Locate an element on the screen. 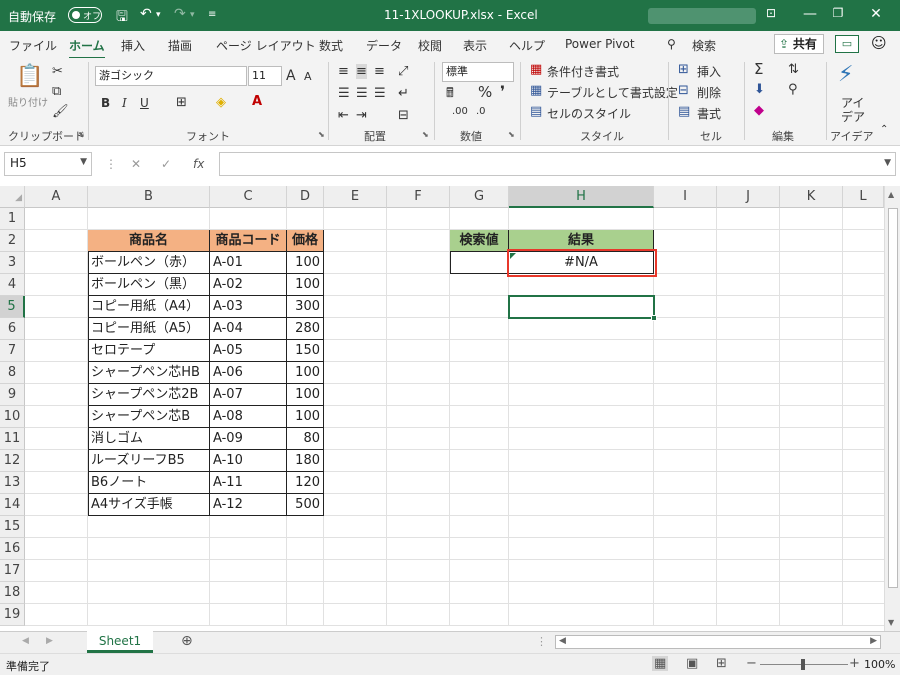  column-header: E is located at coordinates (355, 197).